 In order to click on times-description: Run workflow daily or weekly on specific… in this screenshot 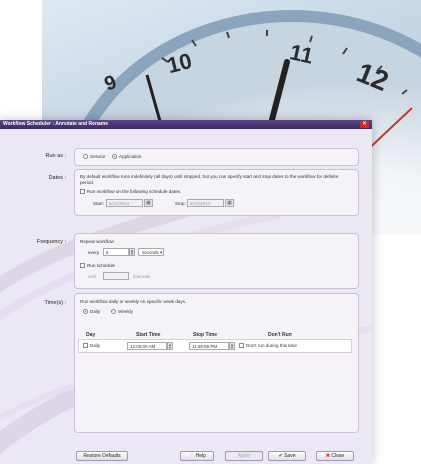, I will do `click(133, 301)`.